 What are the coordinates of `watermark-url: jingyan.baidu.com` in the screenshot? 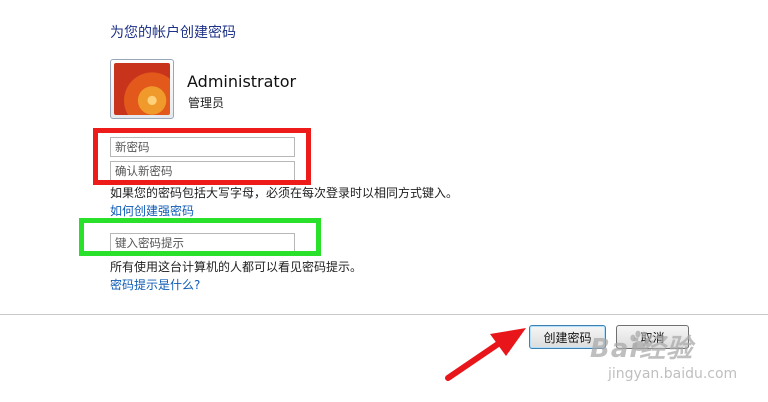 It's located at (673, 374).